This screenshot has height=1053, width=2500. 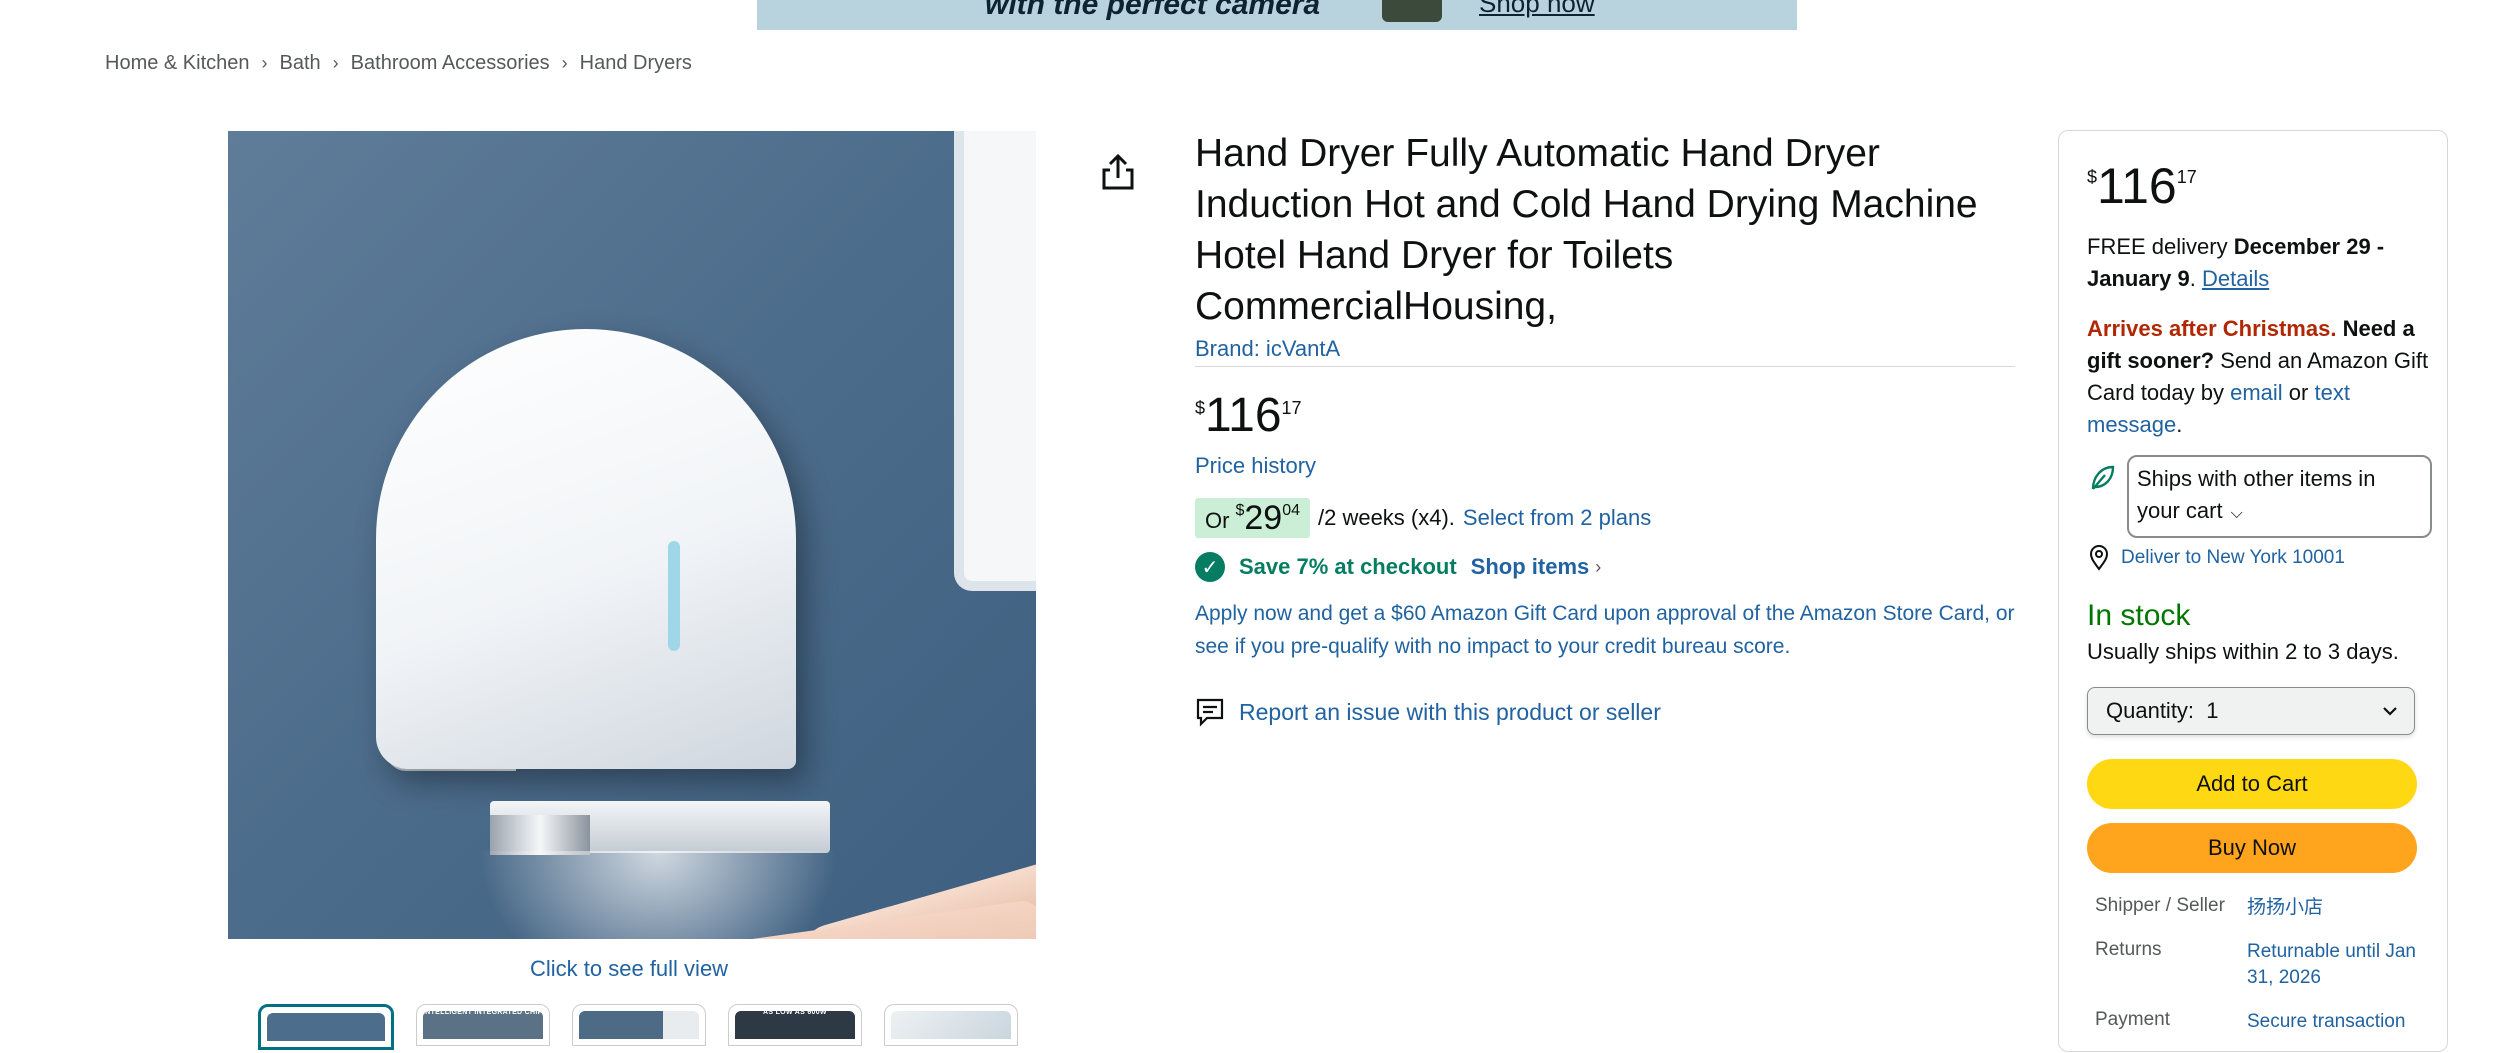 What do you see at coordinates (1605, 366) in the screenshot?
I see `divider` at bounding box center [1605, 366].